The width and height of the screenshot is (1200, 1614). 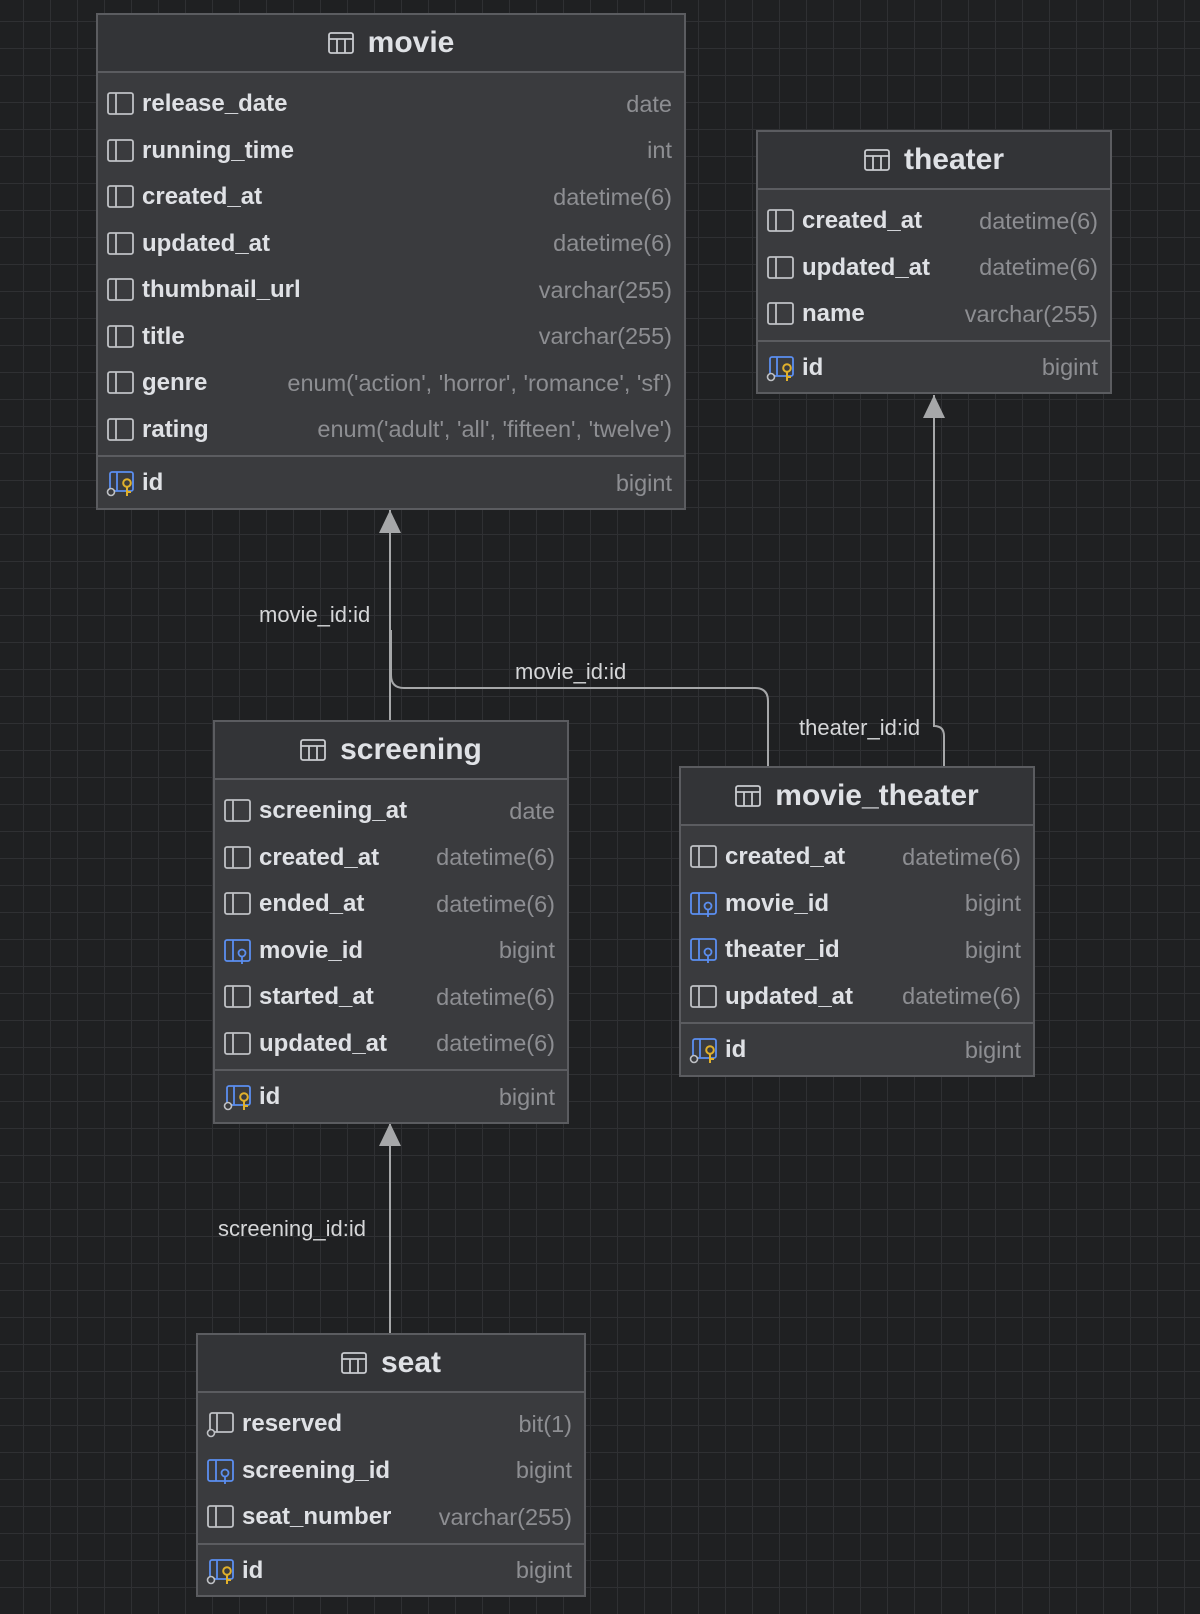 What do you see at coordinates (545, 1423) in the screenshot?
I see `column-type: bit(1)` at bounding box center [545, 1423].